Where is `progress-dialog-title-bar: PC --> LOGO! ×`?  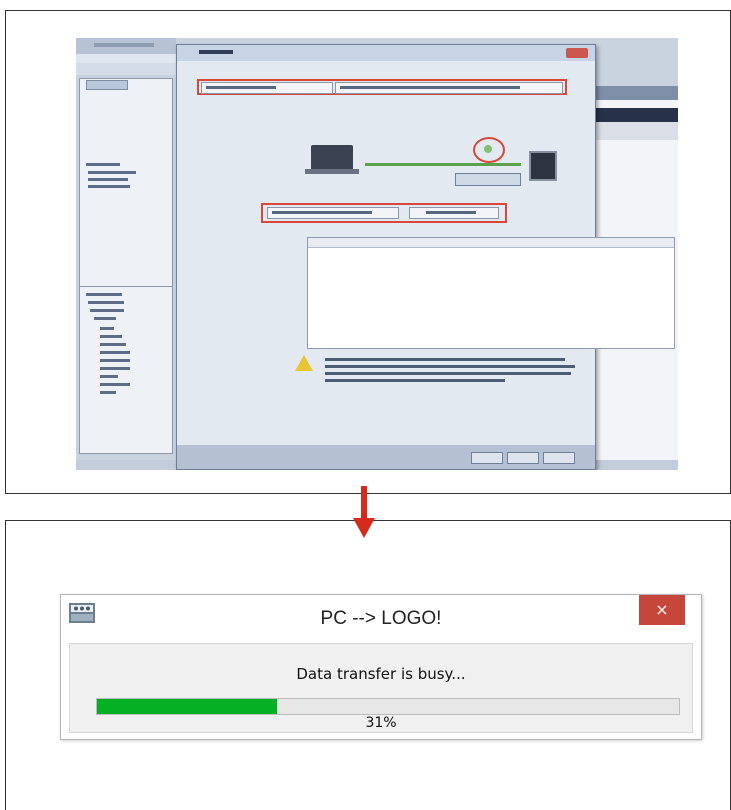 progress-dialog-title-bar: PC --> LOGO! × is located at coordinates (381, 619).